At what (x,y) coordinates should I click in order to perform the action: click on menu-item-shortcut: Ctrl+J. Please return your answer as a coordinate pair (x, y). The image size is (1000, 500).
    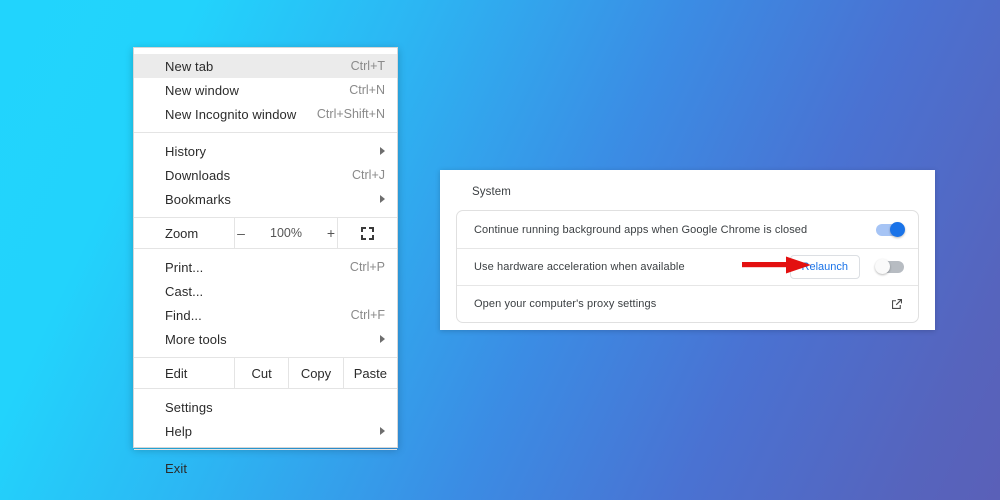
    Looking at the image, I should click on (368, 175).